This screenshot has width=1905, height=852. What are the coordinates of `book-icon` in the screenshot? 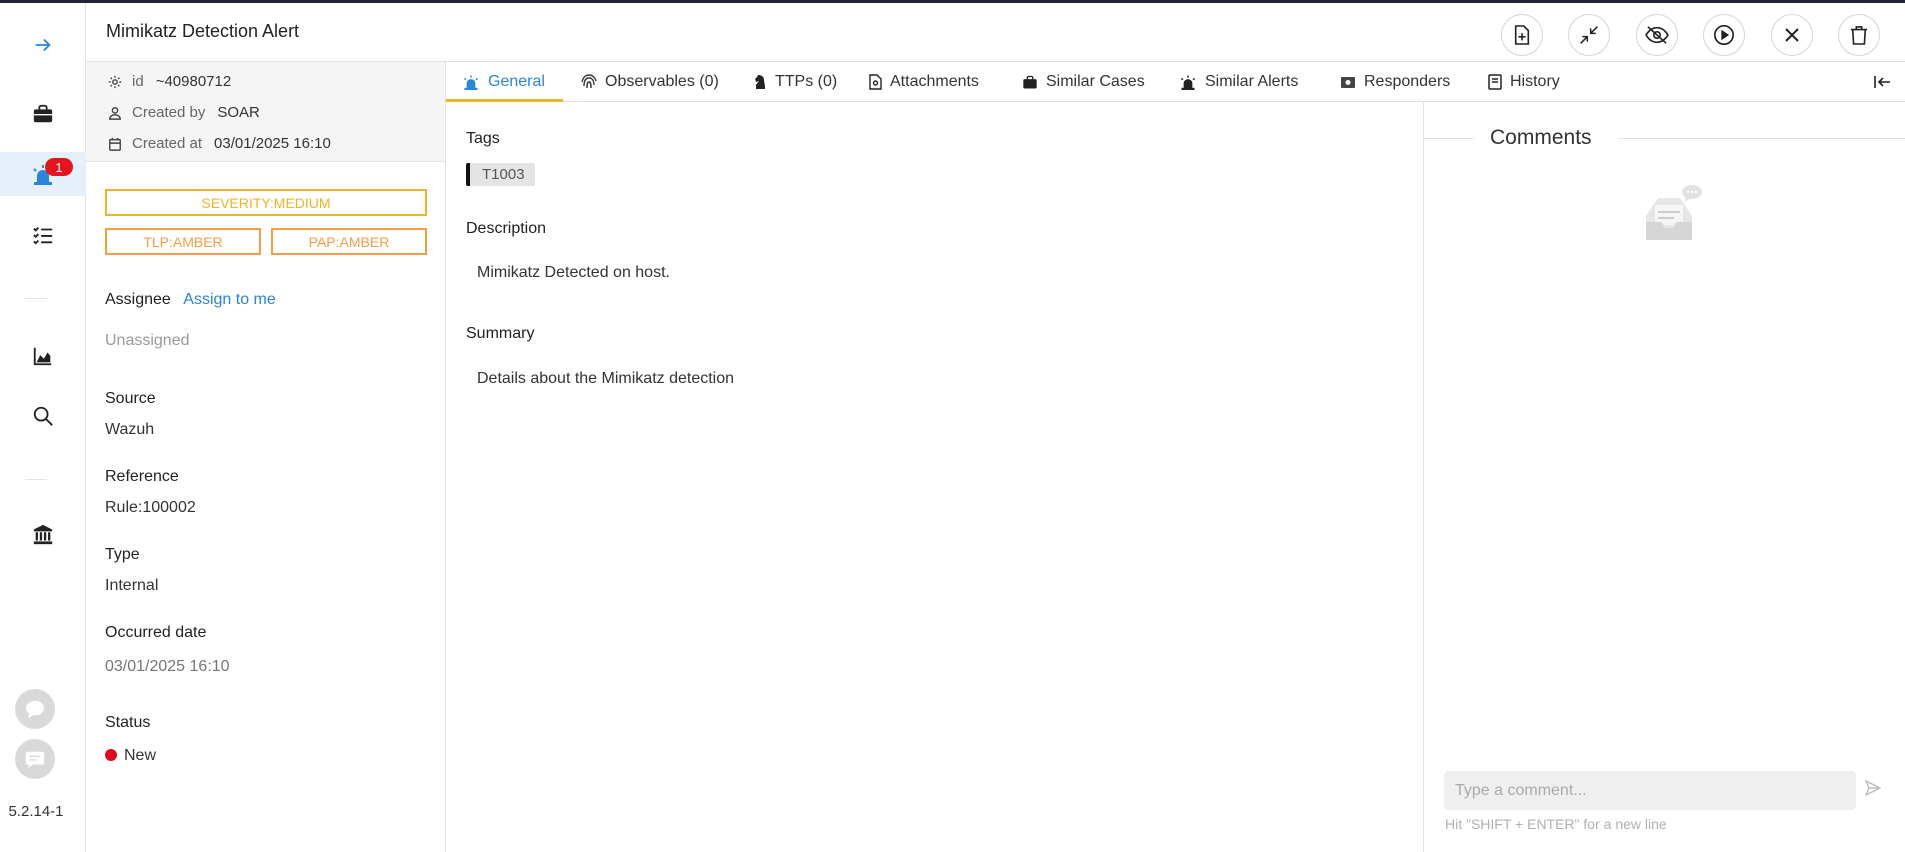 It's located at (1495, 82).